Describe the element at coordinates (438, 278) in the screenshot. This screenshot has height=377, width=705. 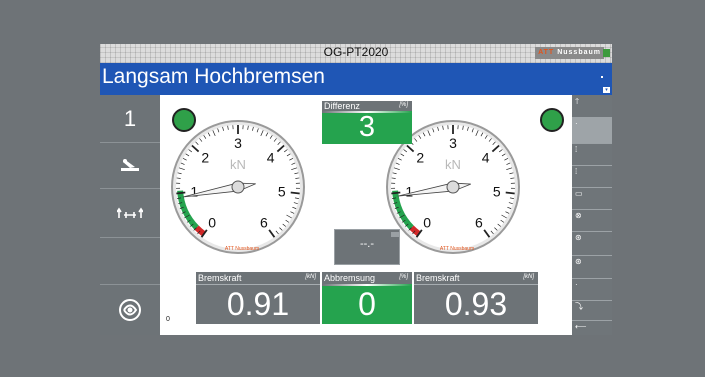
I see `bremskraft-right-label: Bremskraft` at that location.